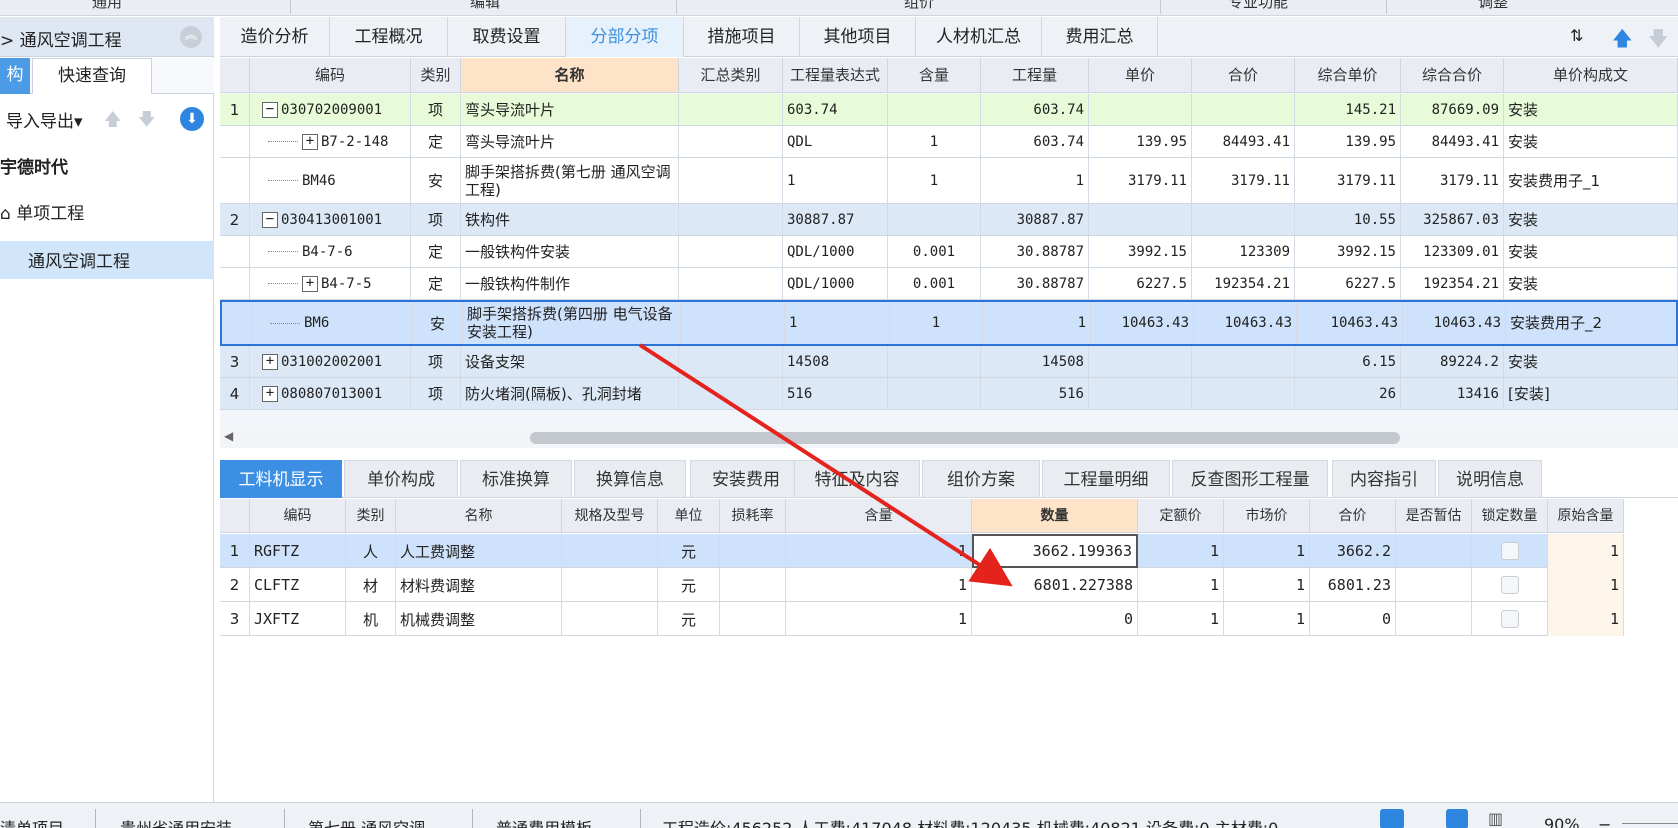  What do you see at coordinates (1457, 818) in the screenshot?
I see `view-icon` at bounding box center [1457, 818].